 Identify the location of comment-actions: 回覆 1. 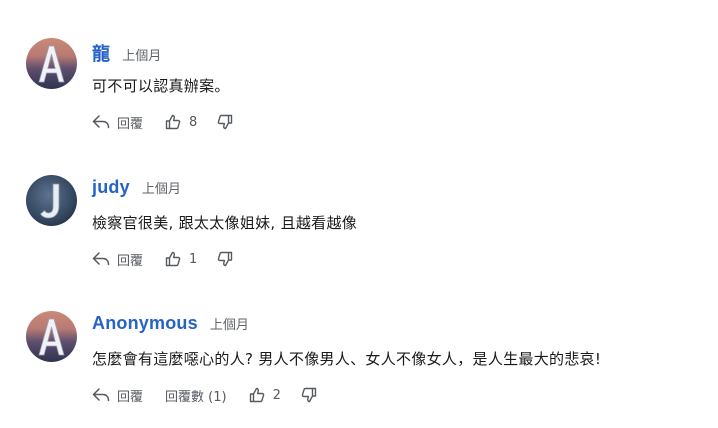
(162, 259).